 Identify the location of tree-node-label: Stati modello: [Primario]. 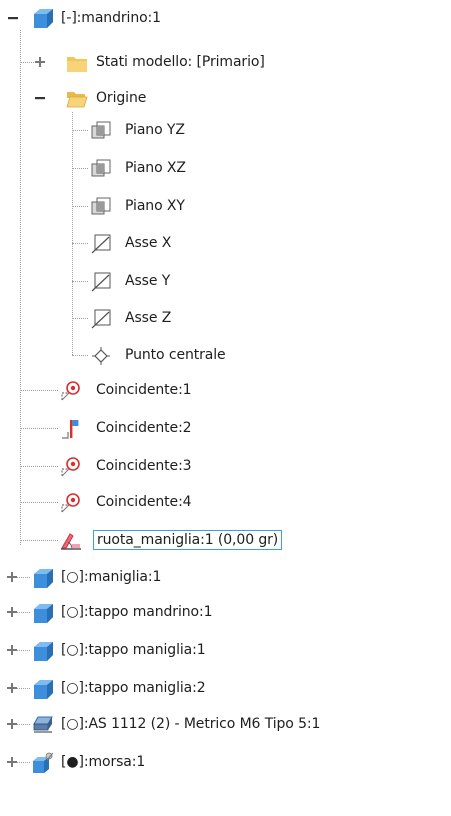
(180, 62).